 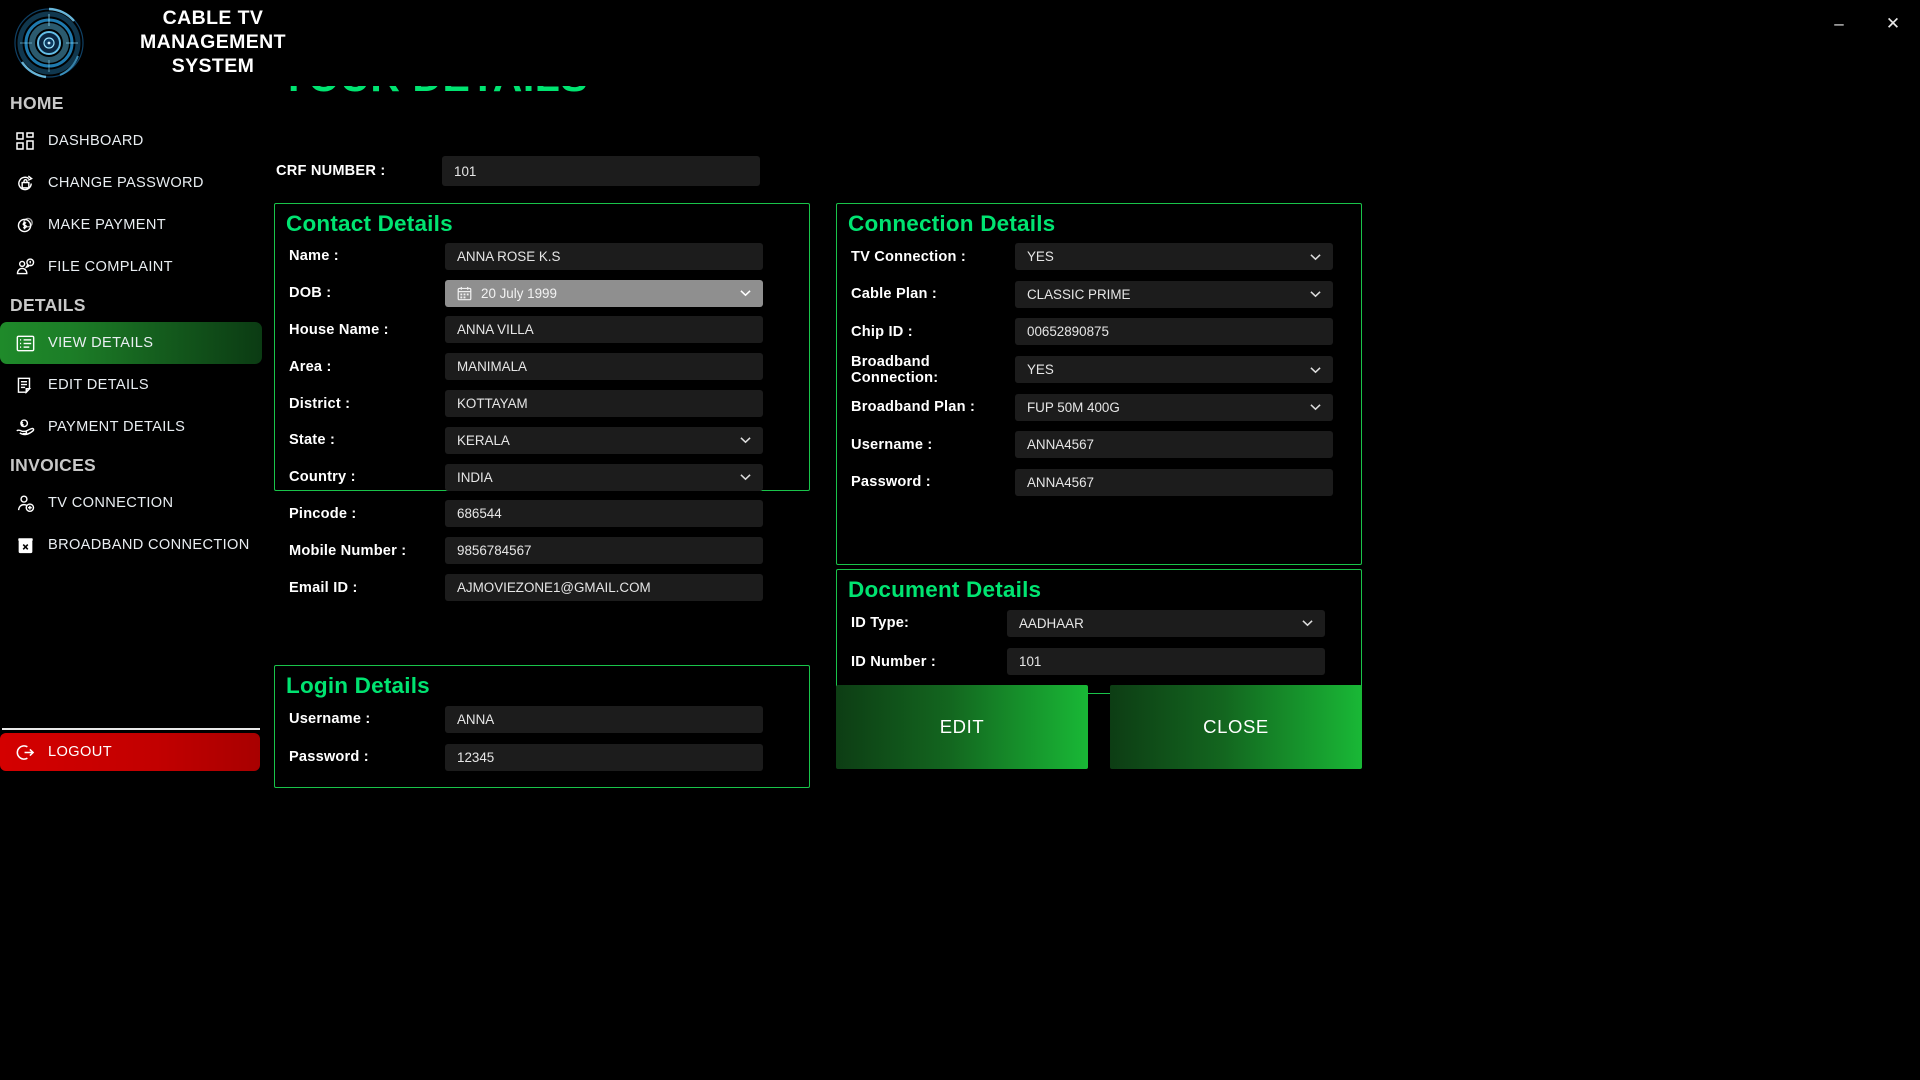 What do you see at coordinates (25, 183) in the screenshot?
I see `password-refresh-icon` at bounding box center [25, 183].